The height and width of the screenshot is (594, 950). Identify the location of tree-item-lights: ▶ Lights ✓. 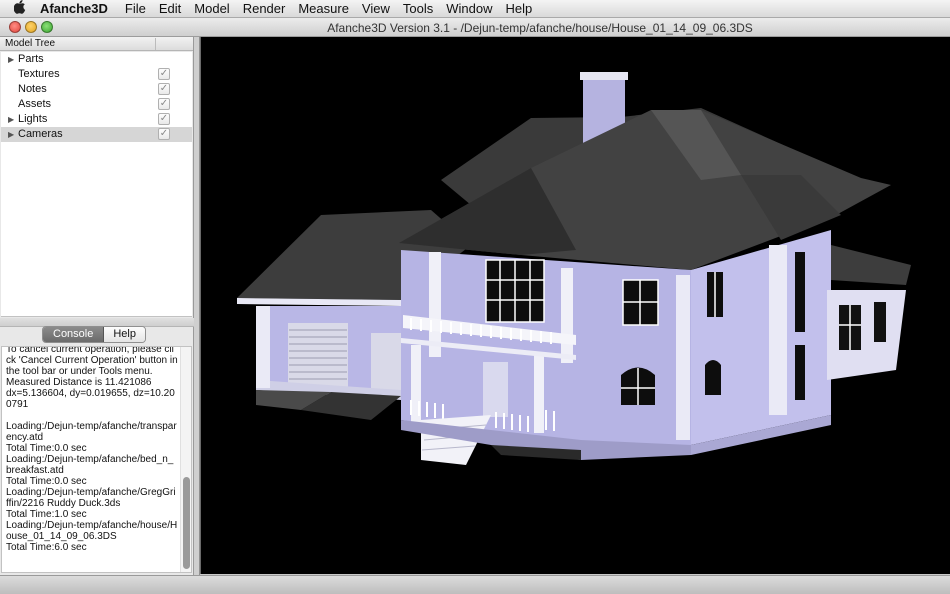
(96, 119).